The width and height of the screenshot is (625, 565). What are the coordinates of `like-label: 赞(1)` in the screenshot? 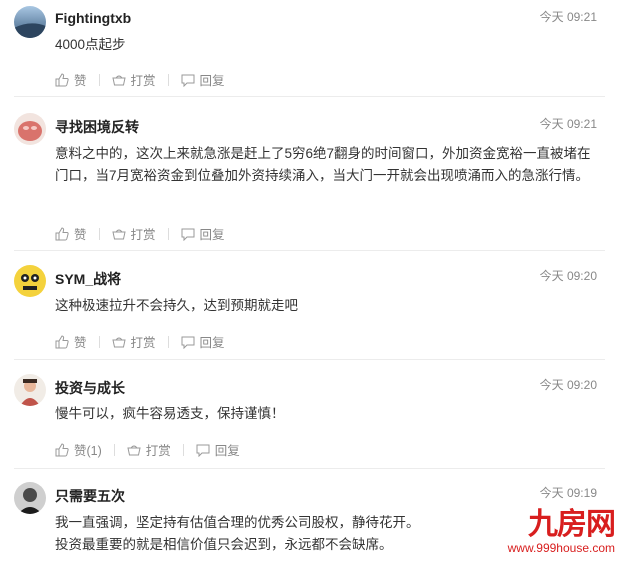 It's located at (88, 451).